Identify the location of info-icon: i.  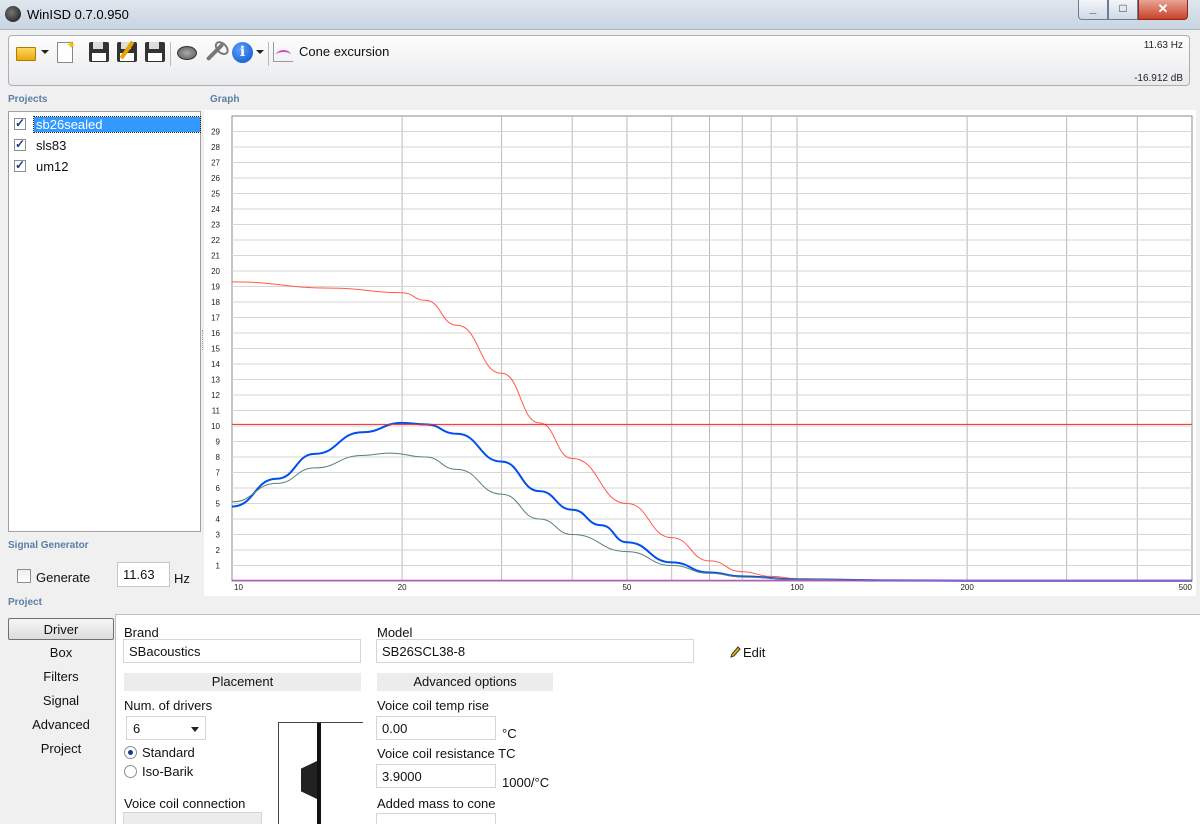
(242, 52).